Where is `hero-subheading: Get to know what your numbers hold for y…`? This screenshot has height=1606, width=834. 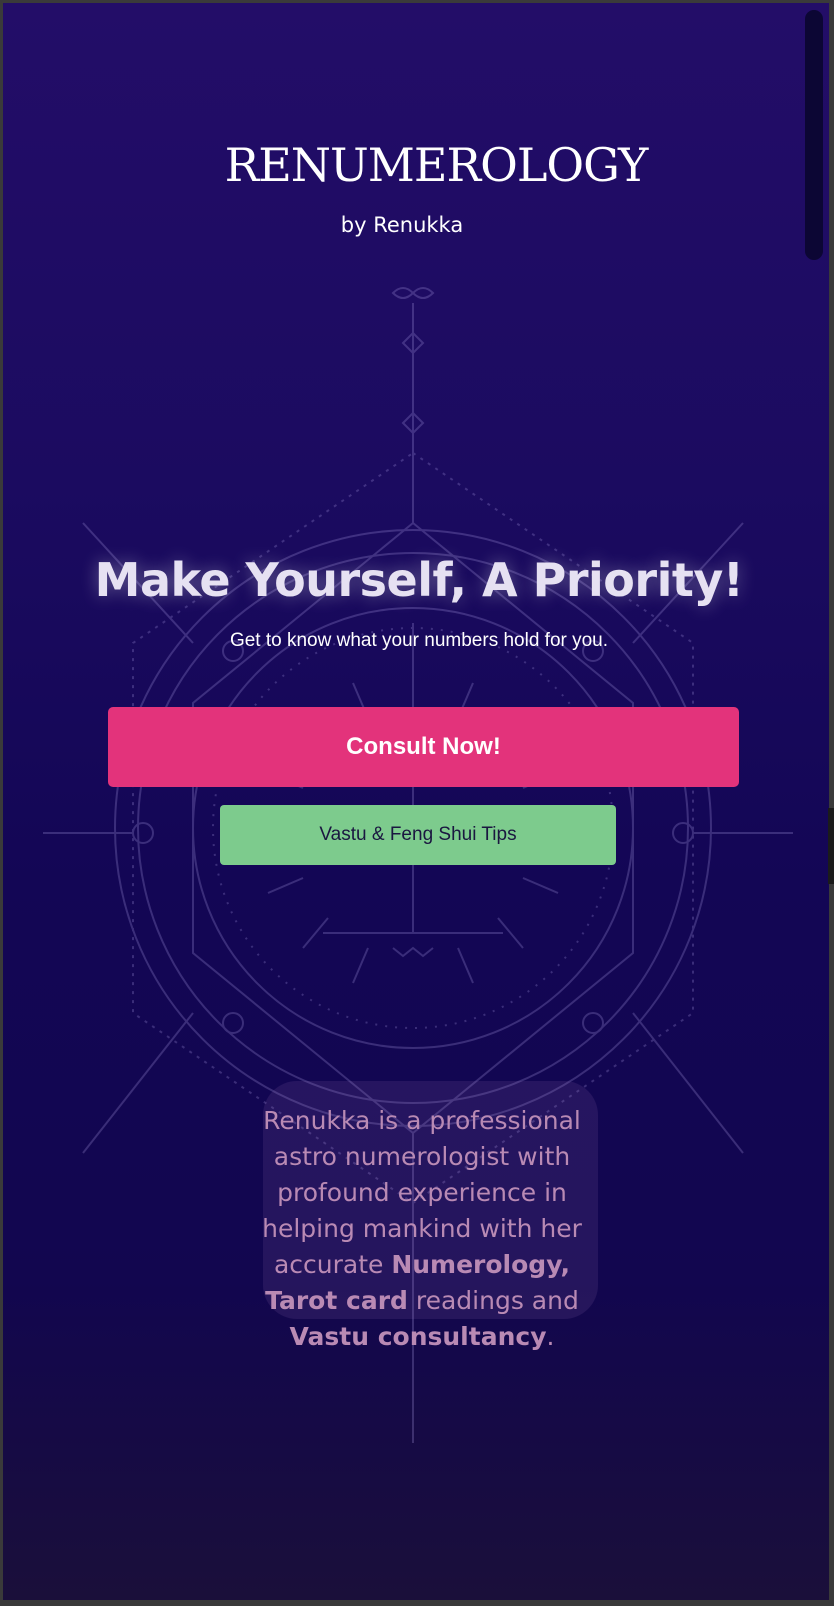
hero-subheading: Get to know what your numbers hold for y… is located at coordinates (419, 640).